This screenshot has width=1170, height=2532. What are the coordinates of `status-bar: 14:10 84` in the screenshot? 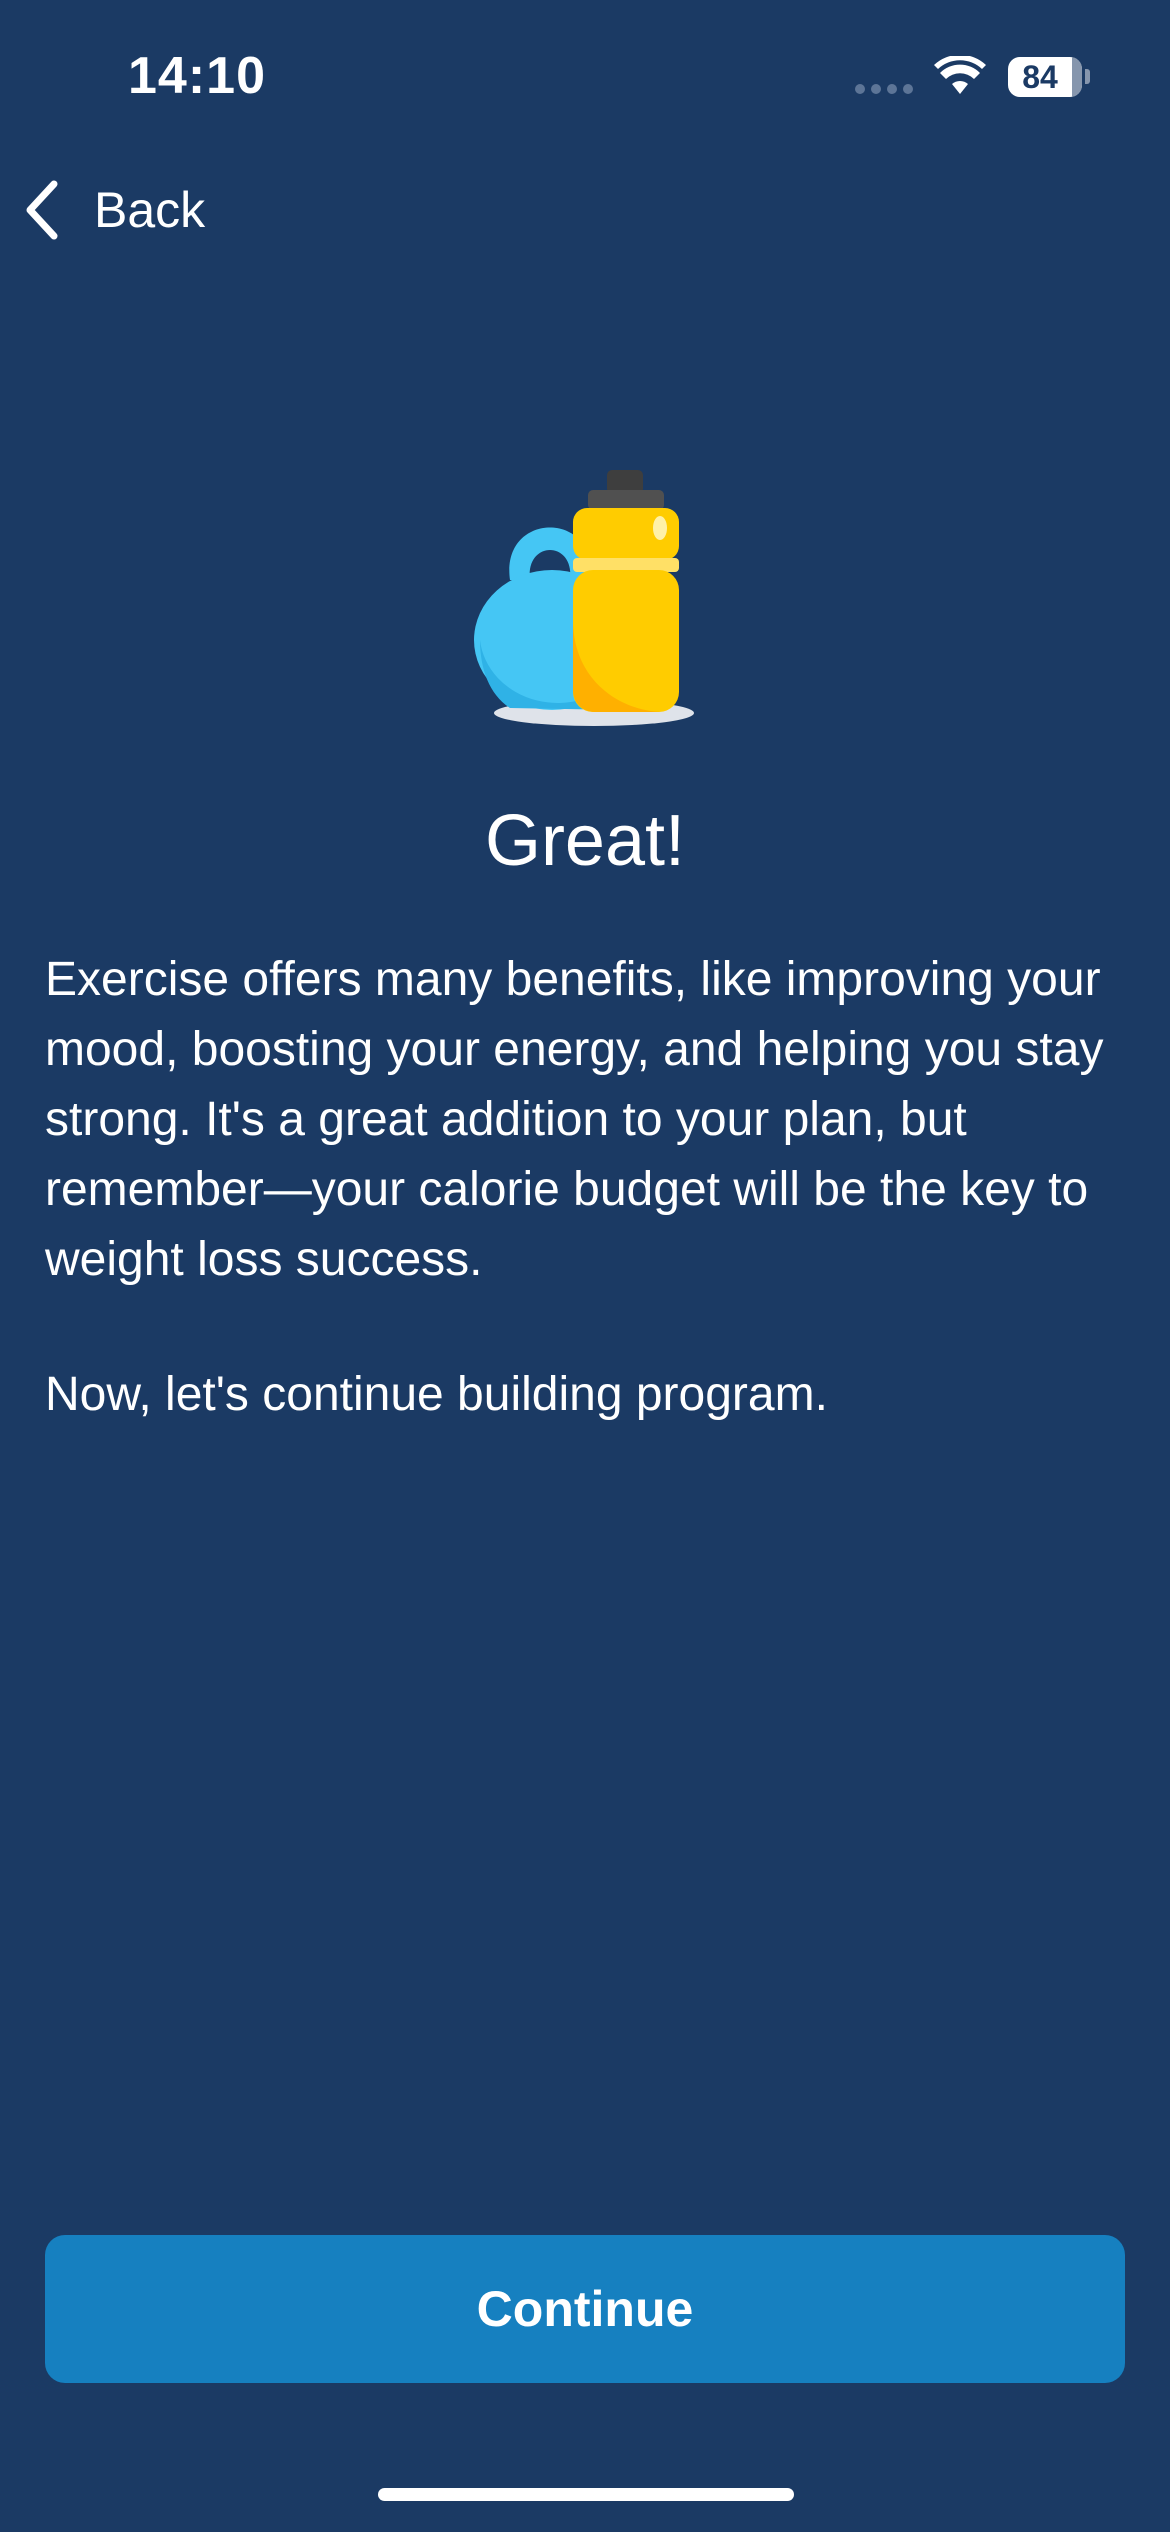 It's located at (585, 75).